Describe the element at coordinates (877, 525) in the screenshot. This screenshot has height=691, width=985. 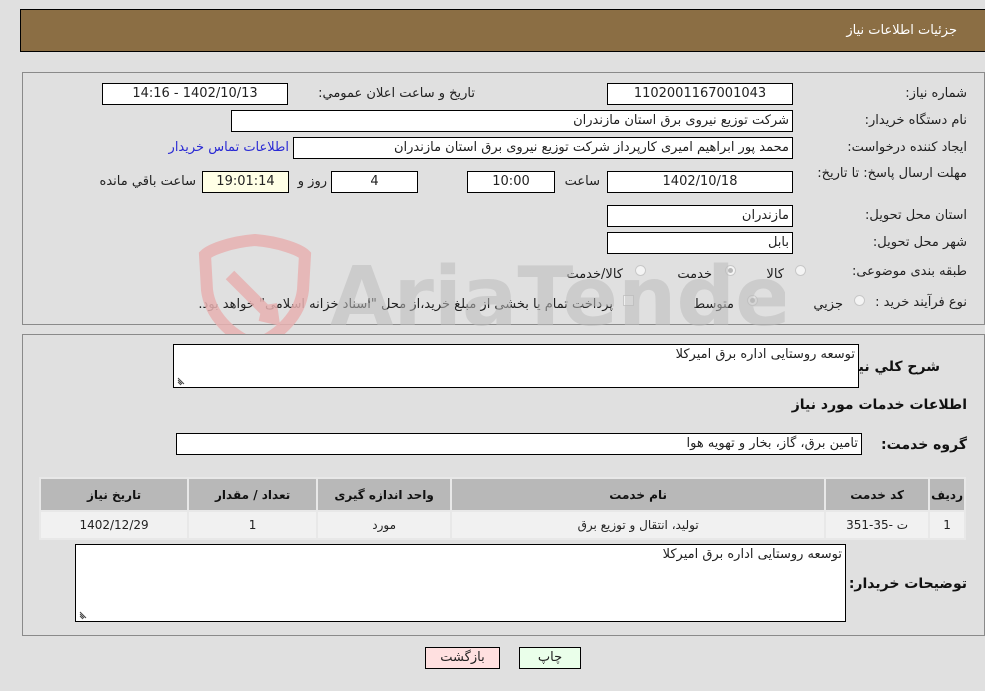
I see `cell-service-code: ت -35-351` at that location.